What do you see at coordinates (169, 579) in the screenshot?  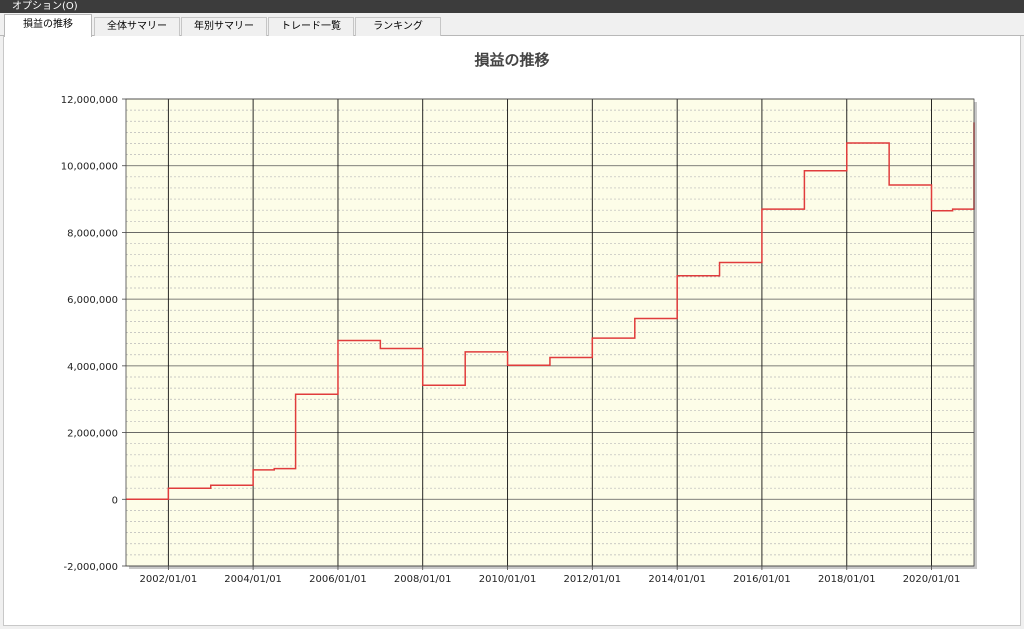 I see `x-tick-label: 2002/01/01` at bounding box center [169, 579].